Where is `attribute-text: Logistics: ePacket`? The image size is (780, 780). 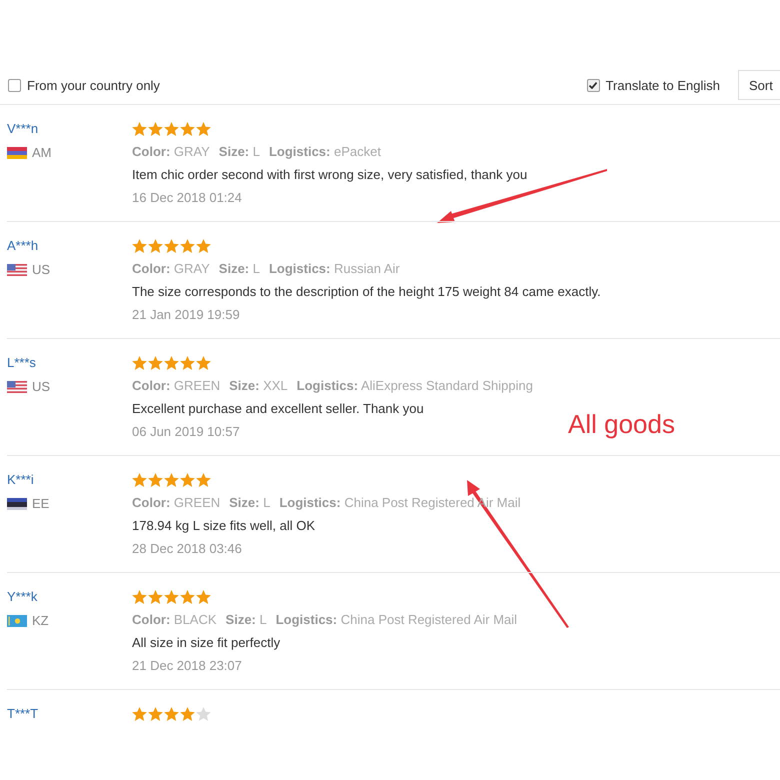
attribute-text: Logistics: ePacket is located at coordinates (324, 152).